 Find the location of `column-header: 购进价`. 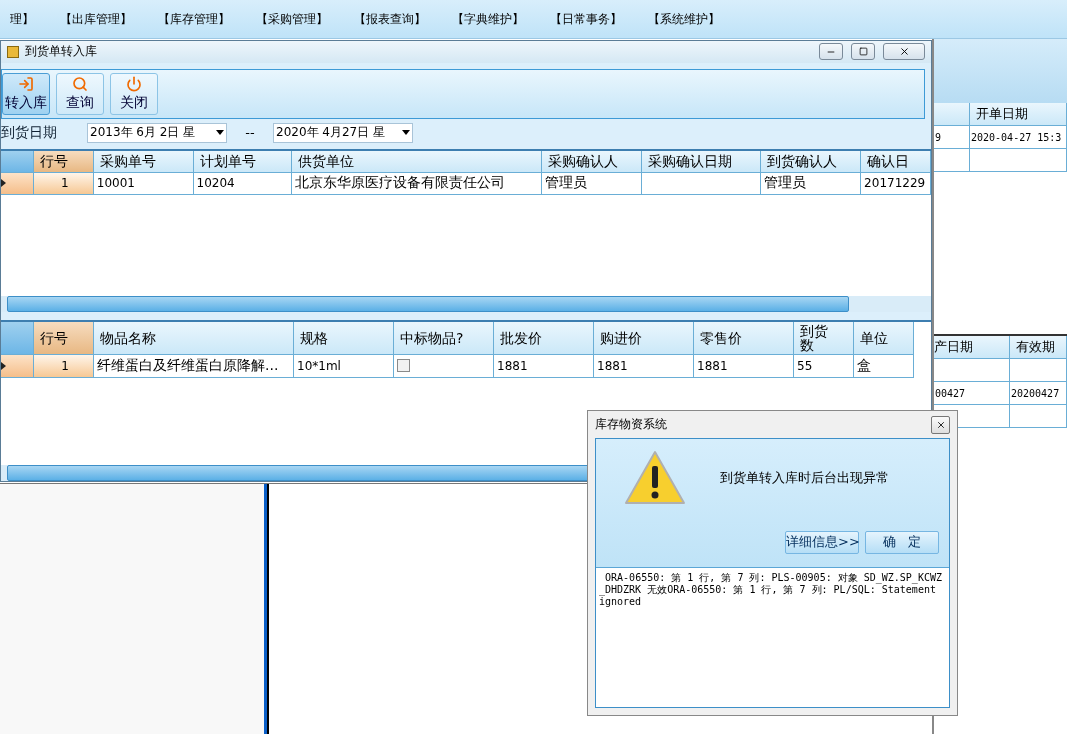

column-header: 购进价 is located at coordinates (644, 338).